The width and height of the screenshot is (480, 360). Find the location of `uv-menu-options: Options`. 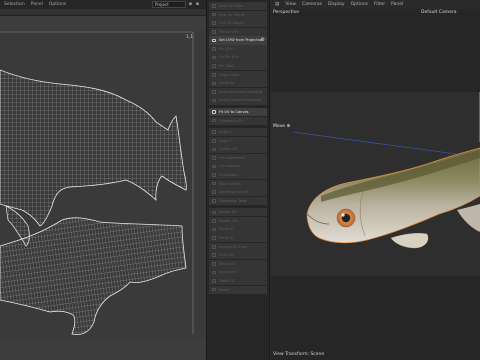

uv-menu-options: Options is located at coordinates (57, 4).